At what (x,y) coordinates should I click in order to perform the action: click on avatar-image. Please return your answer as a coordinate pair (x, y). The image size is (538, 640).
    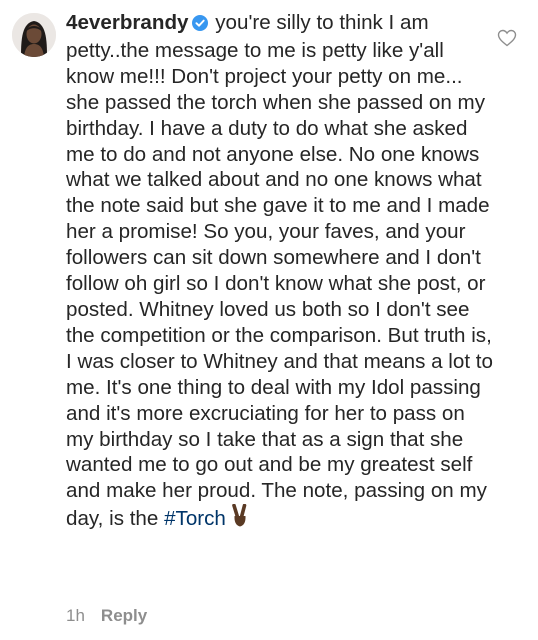
    Looking at the image, I should click on (34, 35).